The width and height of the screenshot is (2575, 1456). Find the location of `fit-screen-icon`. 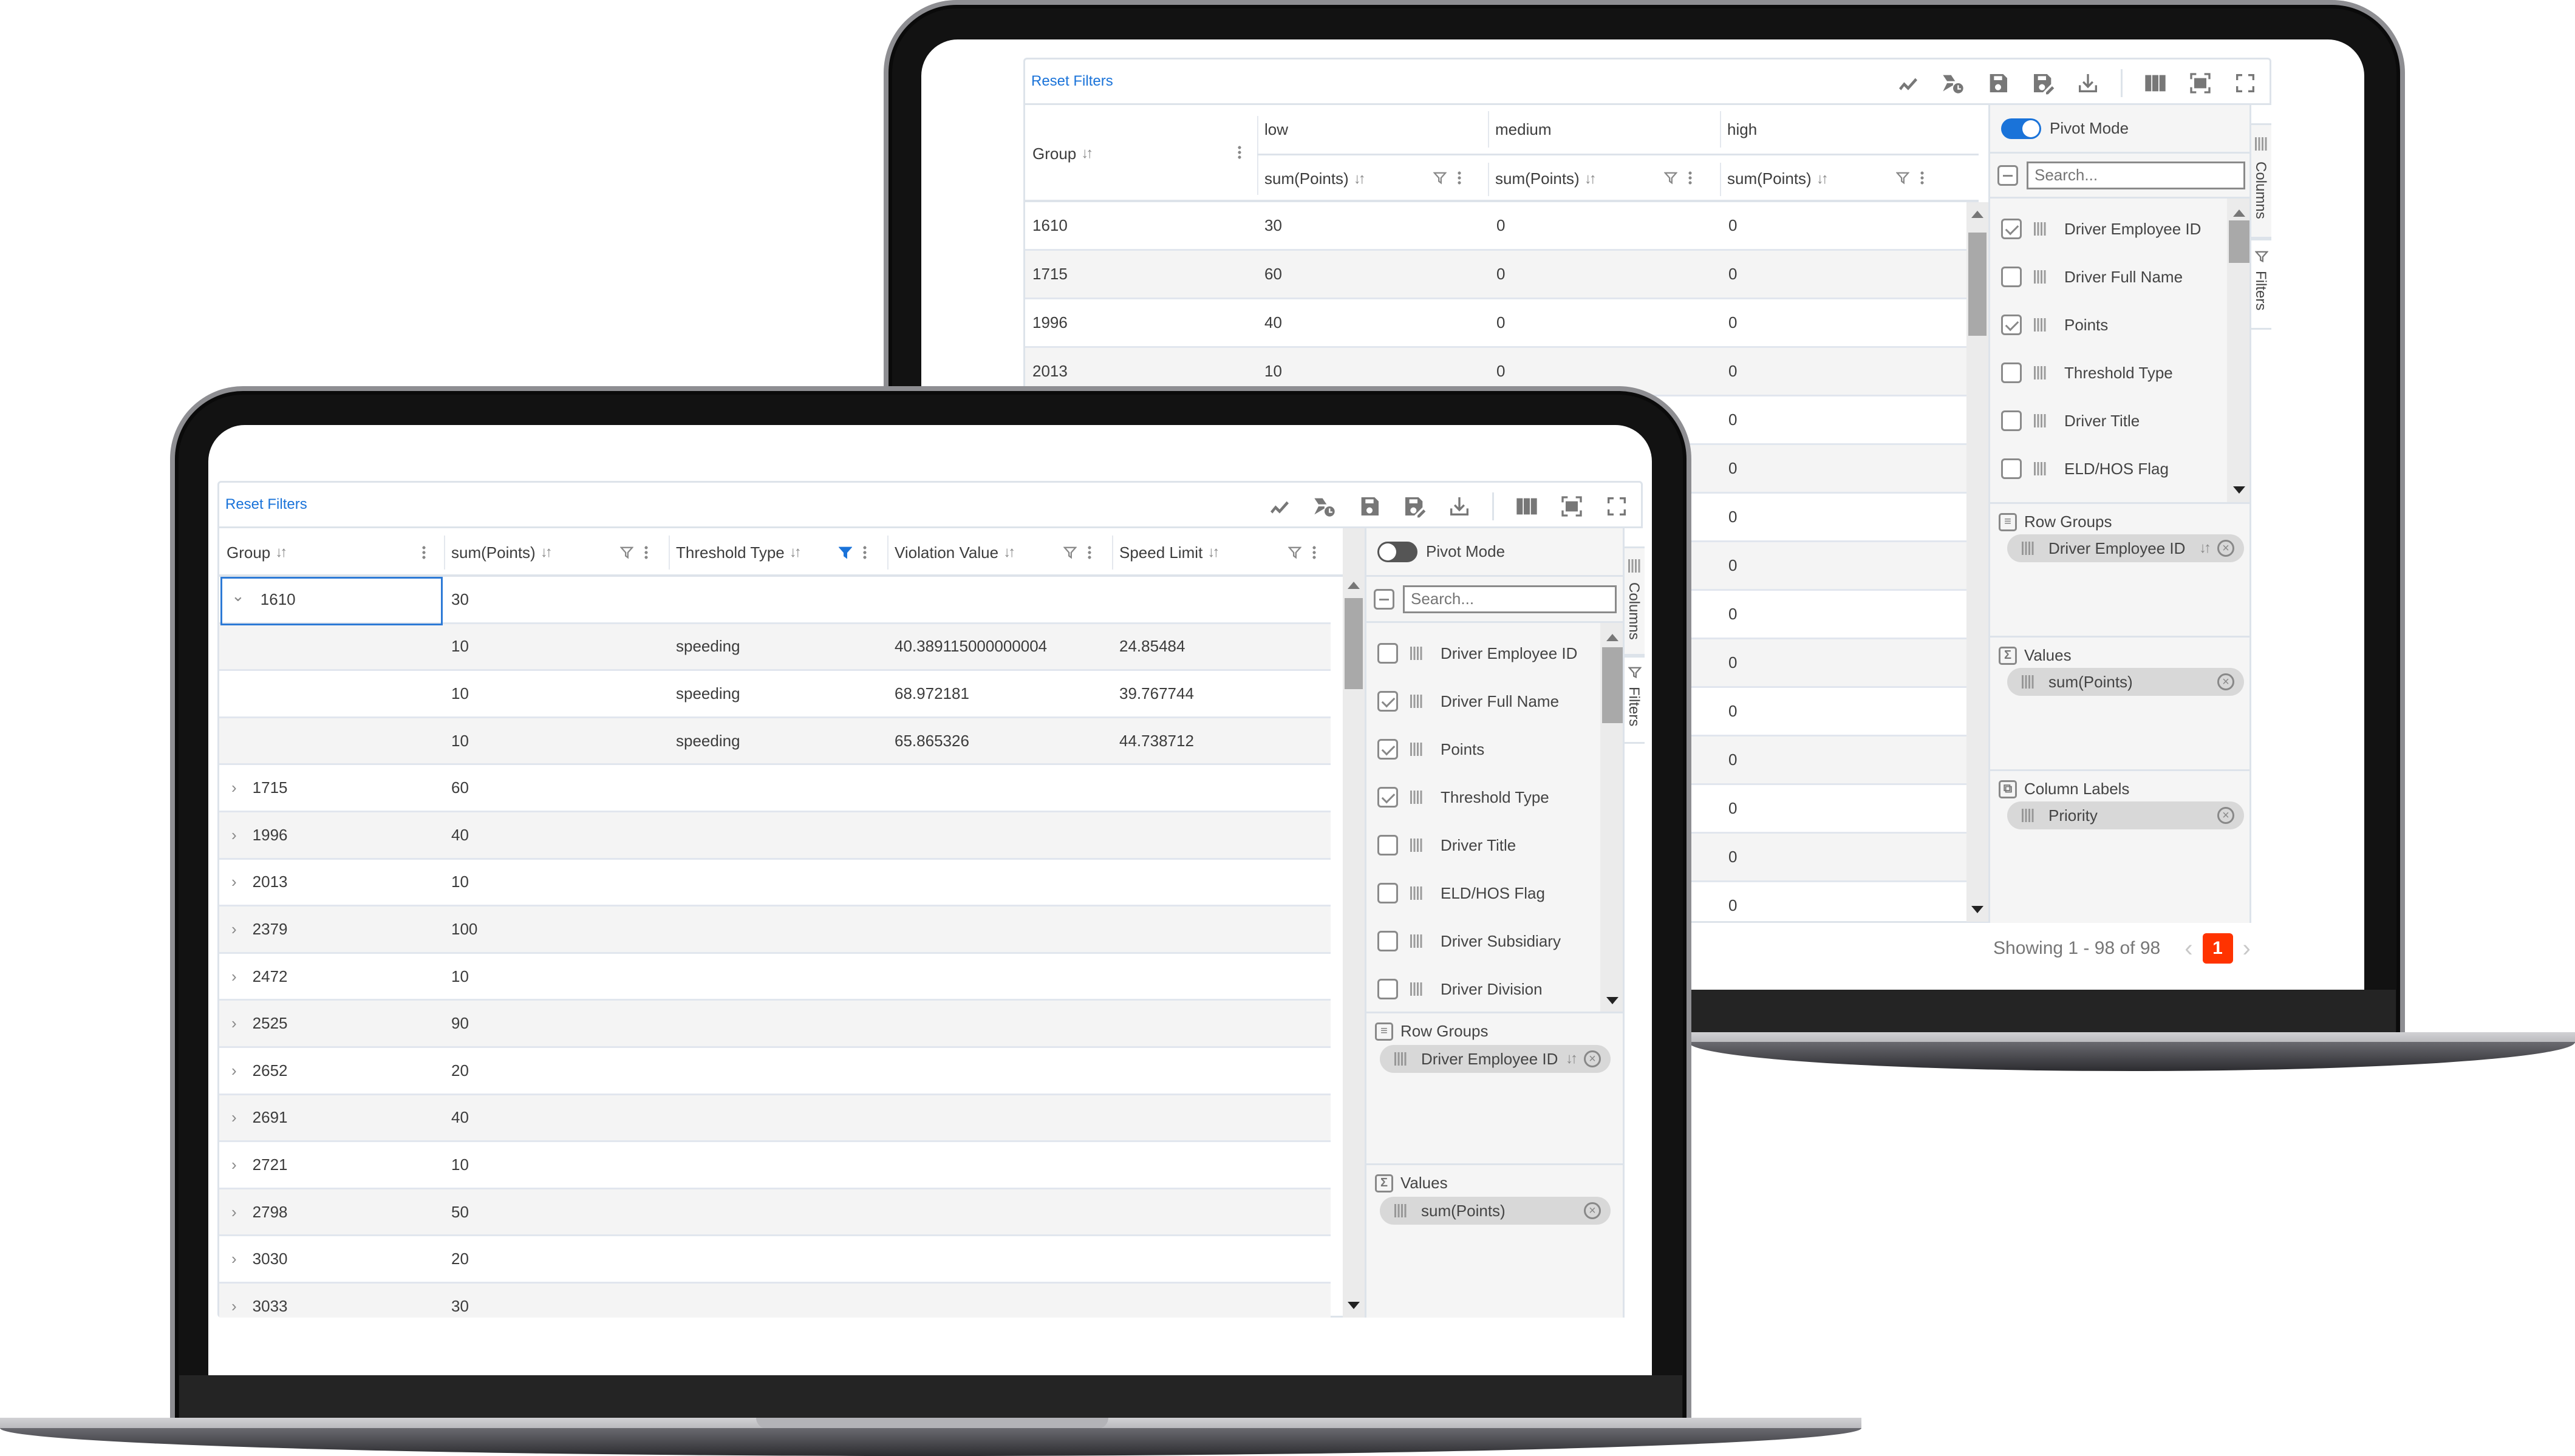

fit-screen-icon is located at coordinates (1572, 506).